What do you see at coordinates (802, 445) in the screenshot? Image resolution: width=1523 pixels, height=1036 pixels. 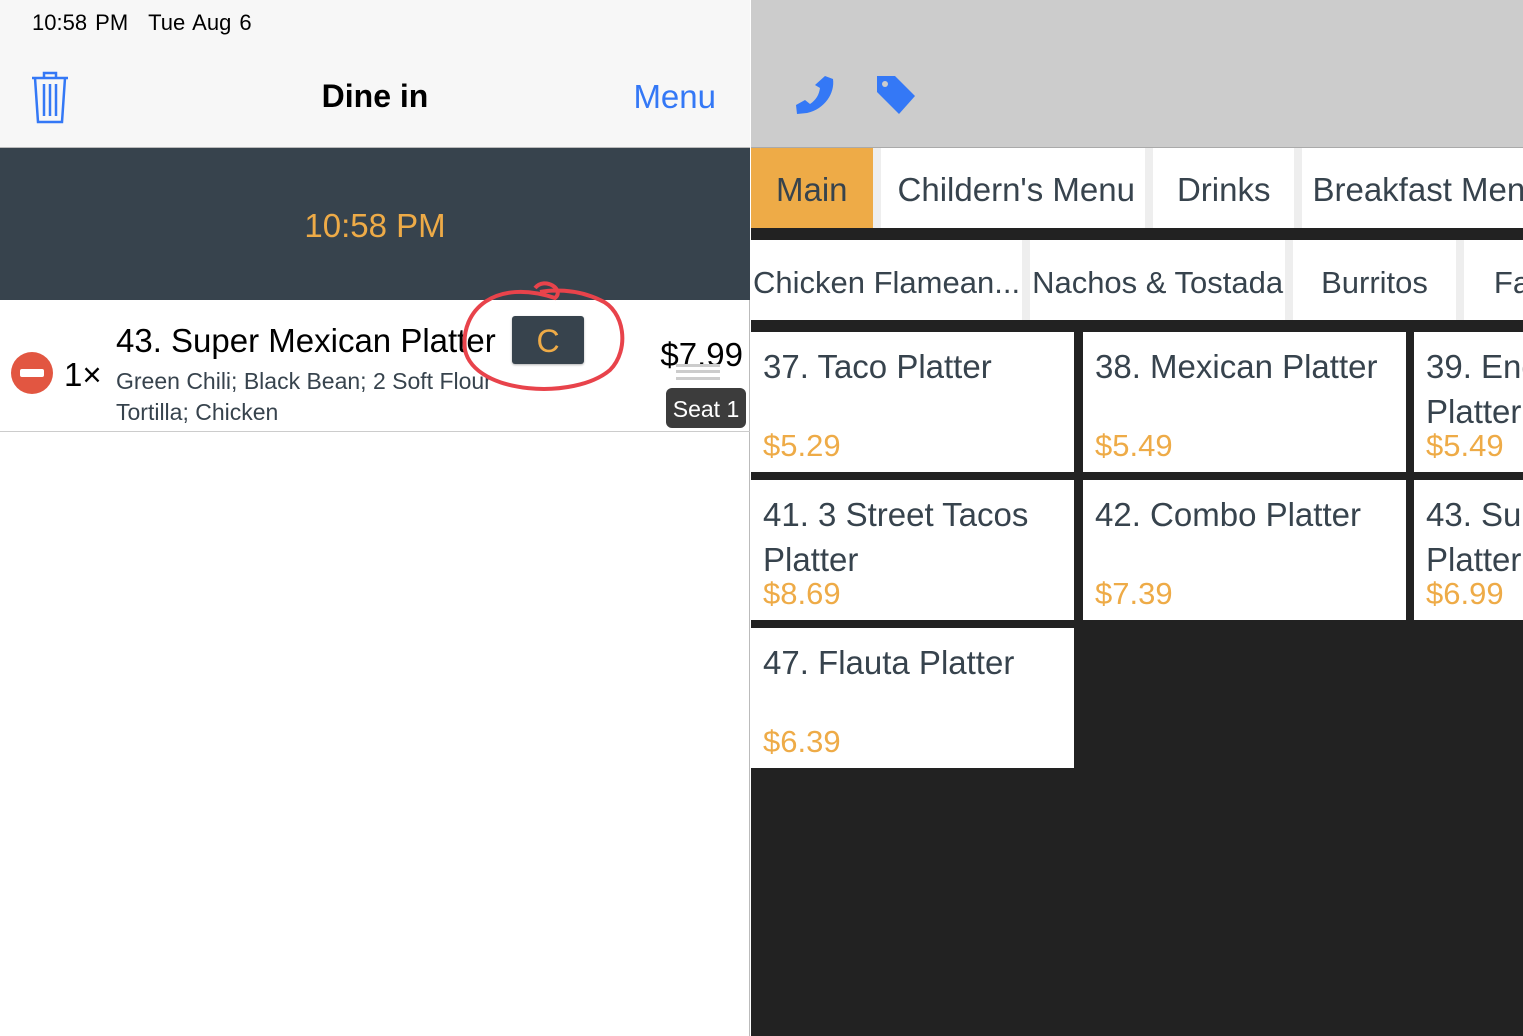 I see `tile-price: $5.29` at bounding box center [802, 445].